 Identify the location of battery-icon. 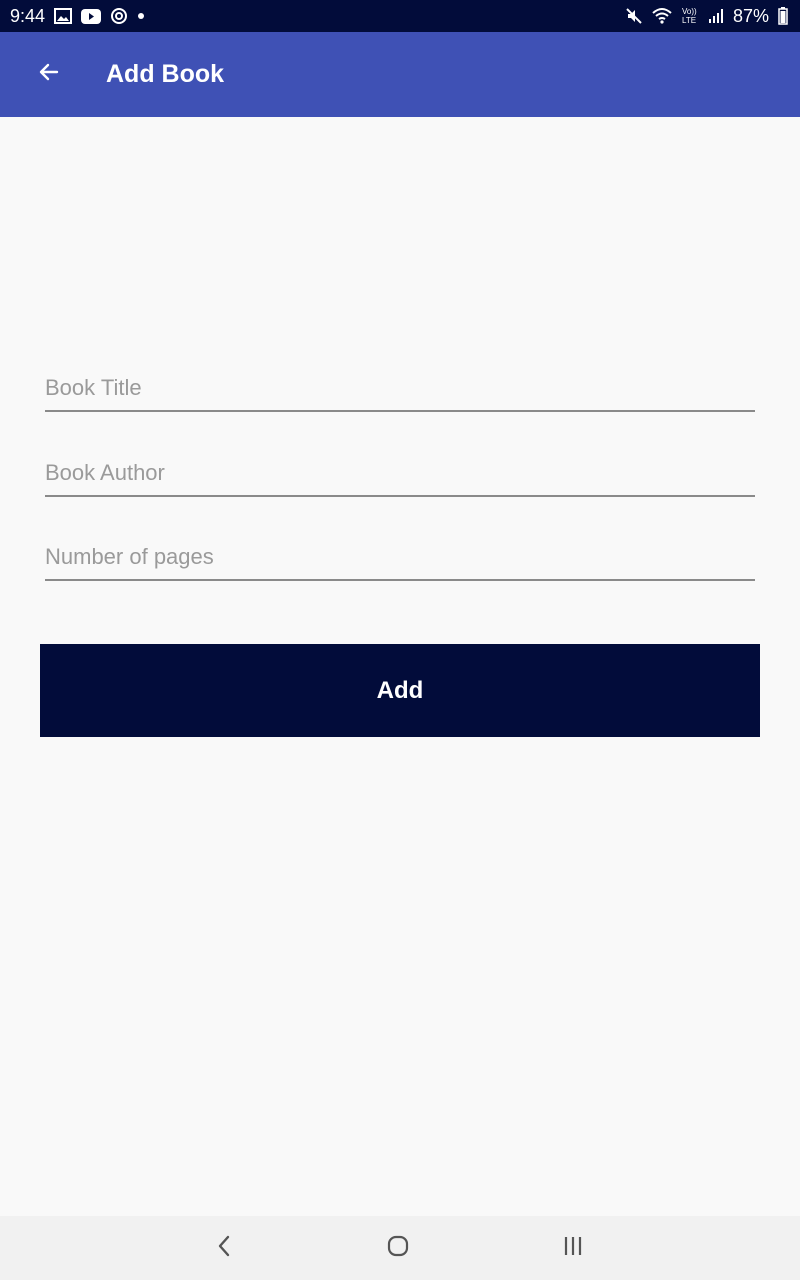
(783, 16).